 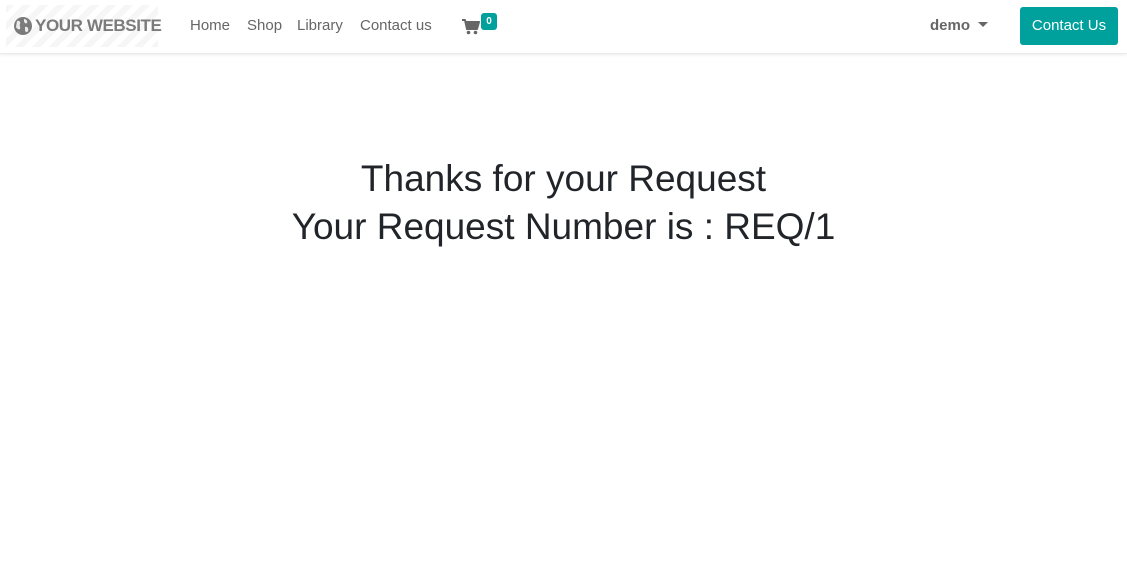 What do you see at coordinates (264, 25) in the screenshot?
I see `nav-shop-link: Shop` at bounding box center [264, 25].